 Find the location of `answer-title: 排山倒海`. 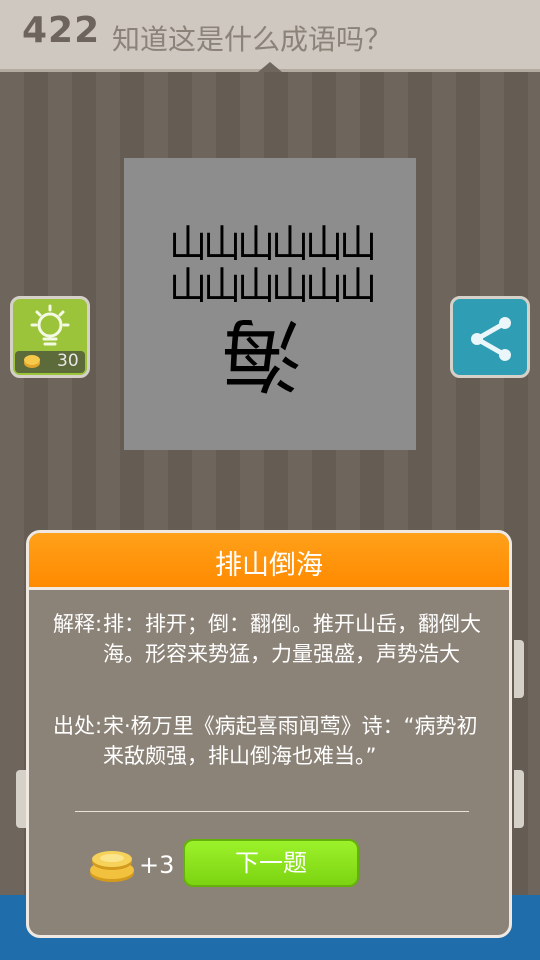

answer-title: 排山倒海 is located at coordinates (269, 565).